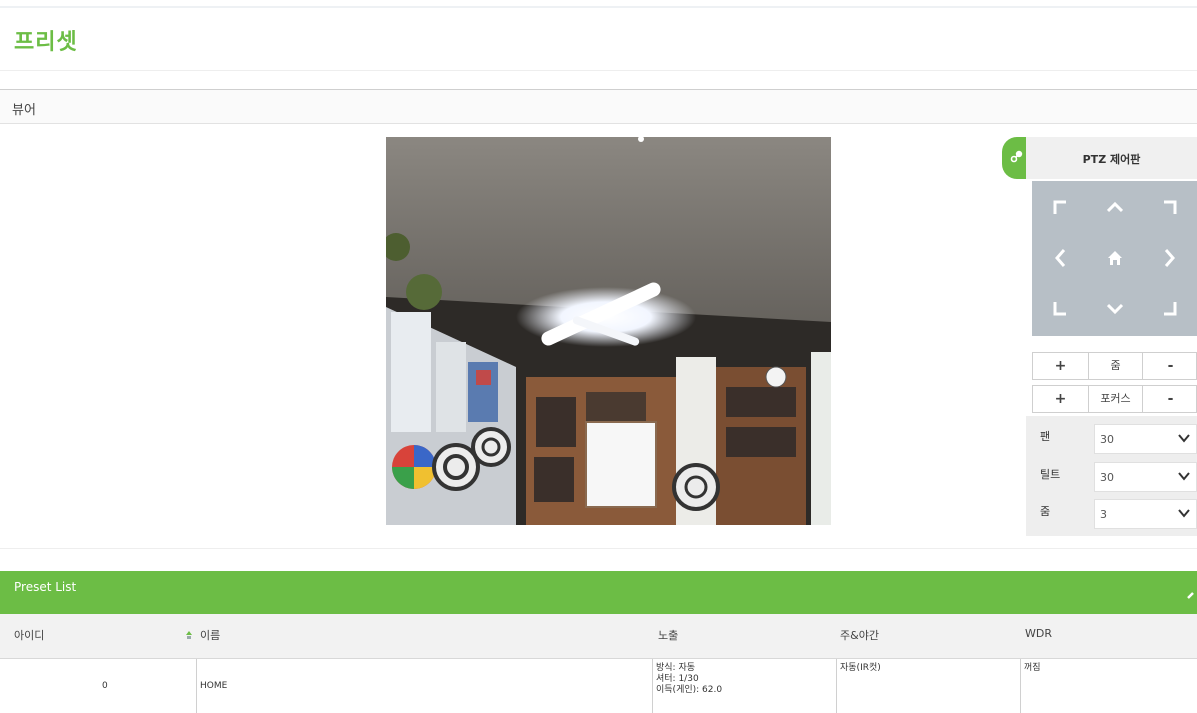 This screenshot has width=1197, height=713. What do you see at coordinates (1060, 399) in the screenshot?
I see `focus-near-button: +` at bounding box center [1060, 399].